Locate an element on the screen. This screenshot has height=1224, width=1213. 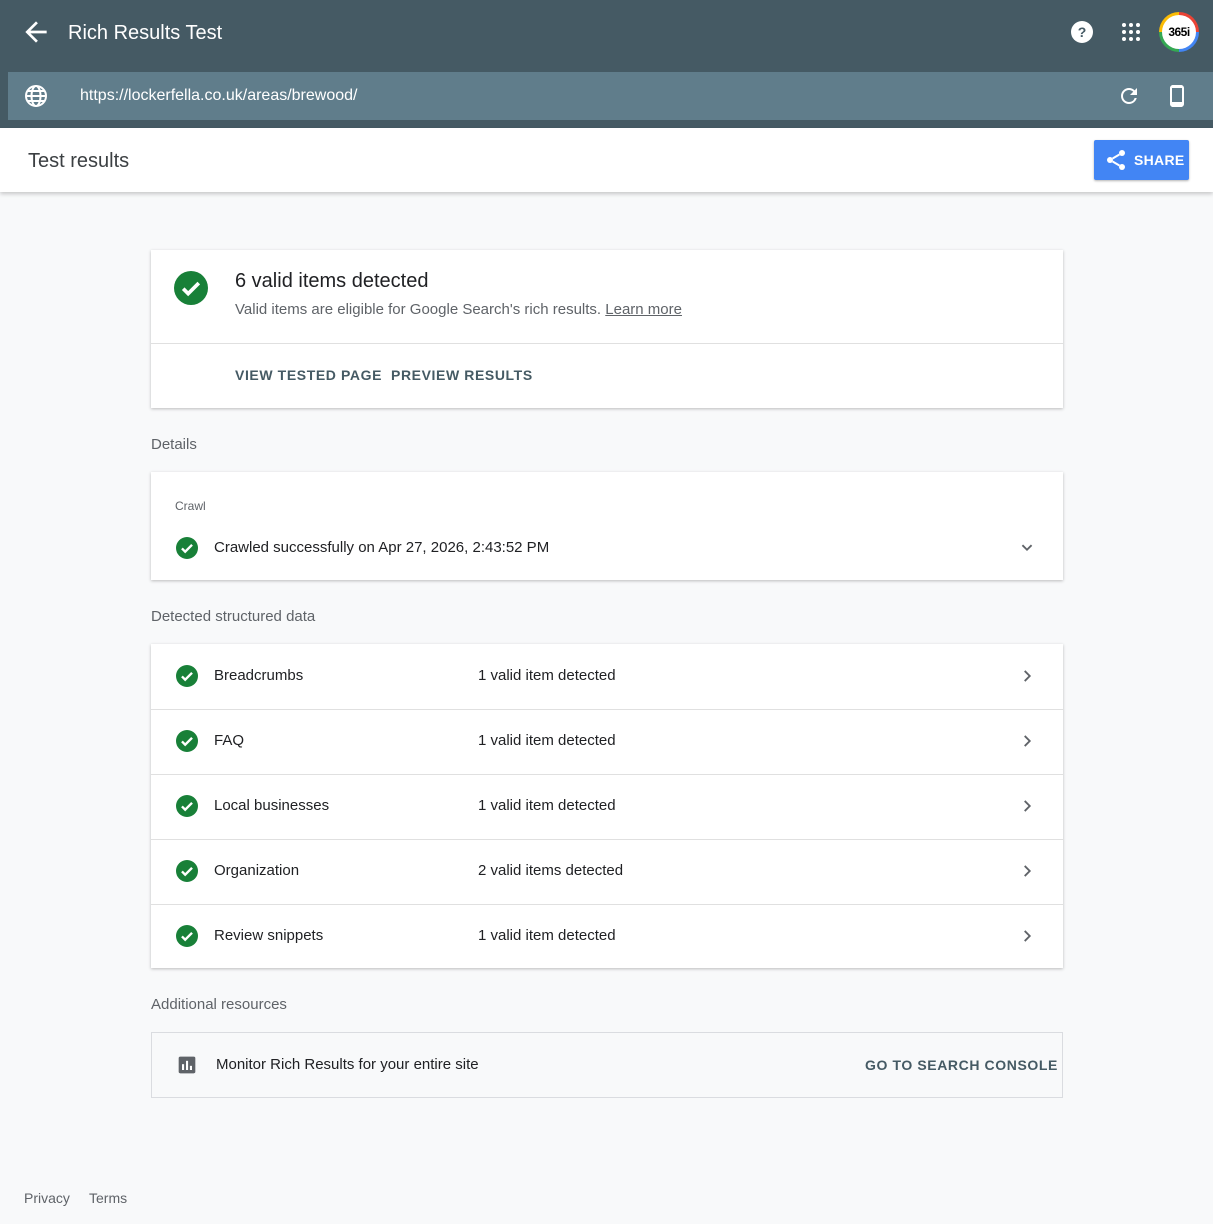
view-tested-page-button: VIEW TESTED PAGE is located at coordinates (308, 375).